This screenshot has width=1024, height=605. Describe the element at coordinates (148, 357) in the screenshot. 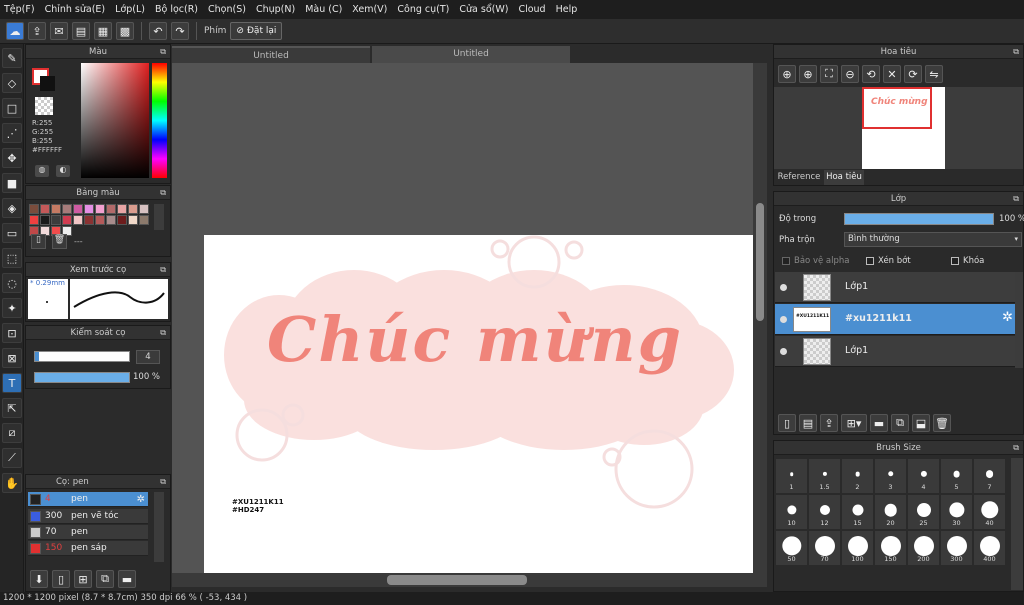

I see `brush-size-input: 4` at that location.